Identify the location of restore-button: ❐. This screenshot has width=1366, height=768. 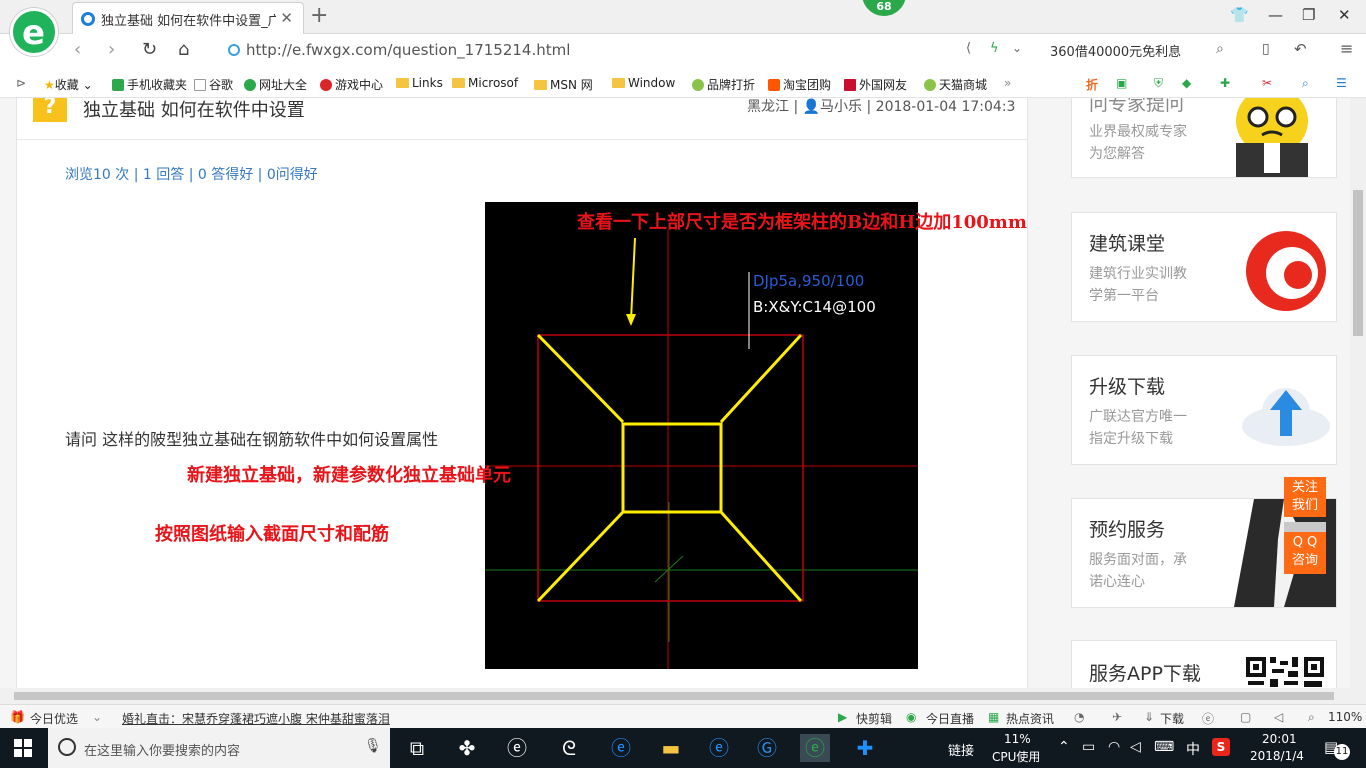
(1308, 15).